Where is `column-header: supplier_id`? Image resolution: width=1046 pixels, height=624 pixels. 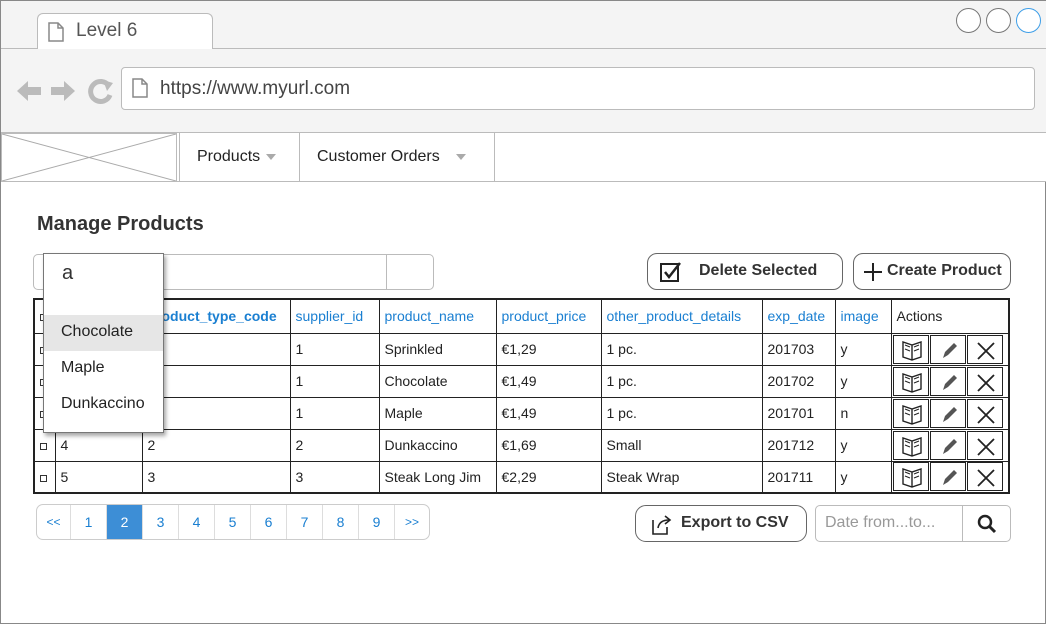 column-header: supplier_id is located at coordinates (334, 316).